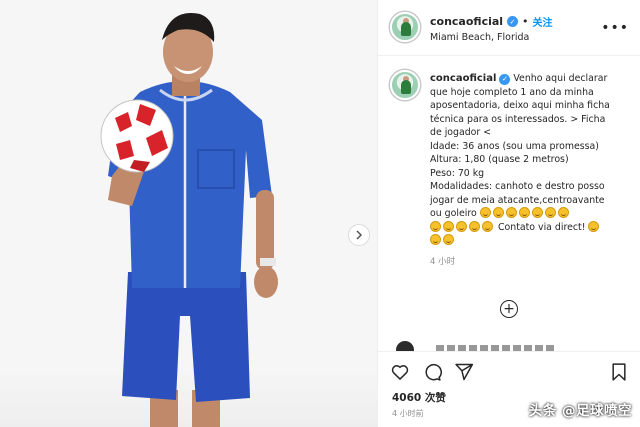 This screenshot has width=640, height=427. Describe the element at coordinates (491, 37) in the screenshot. I see `location-link: Miami Beach, Florida` at that location.